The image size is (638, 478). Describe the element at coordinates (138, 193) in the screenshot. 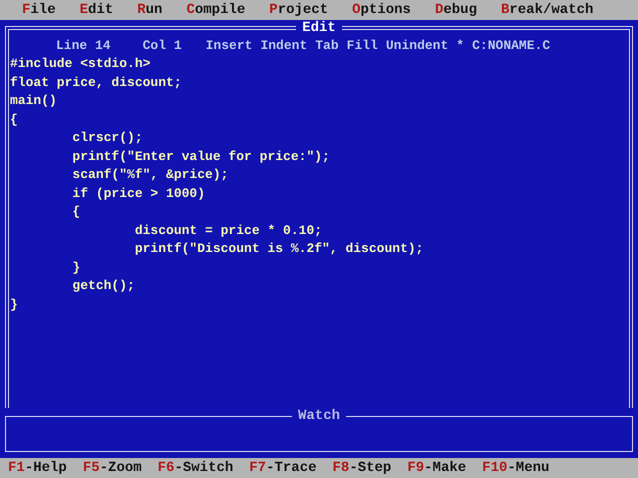

I see `code-line: if (price > 1000)` at that location.